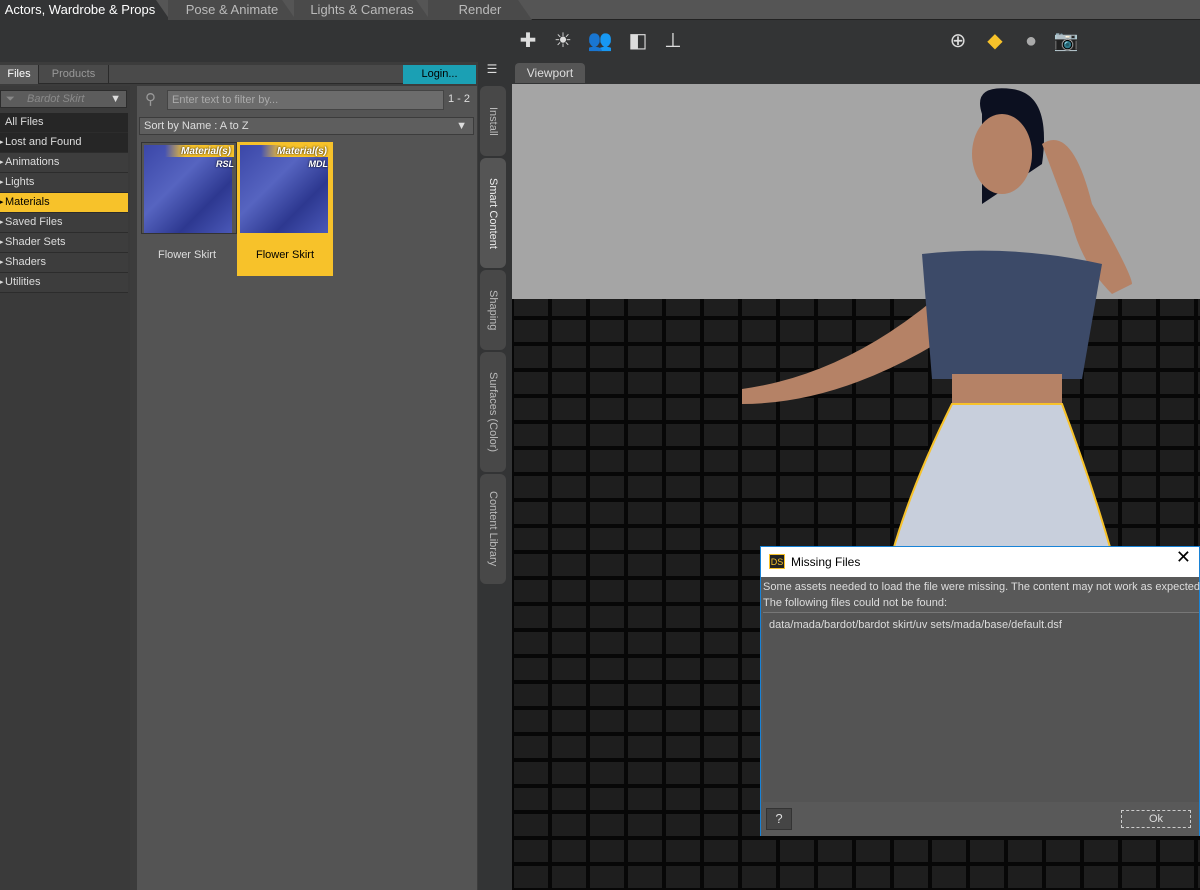  I want to click on category-label: Utilities, so click(23, 282).